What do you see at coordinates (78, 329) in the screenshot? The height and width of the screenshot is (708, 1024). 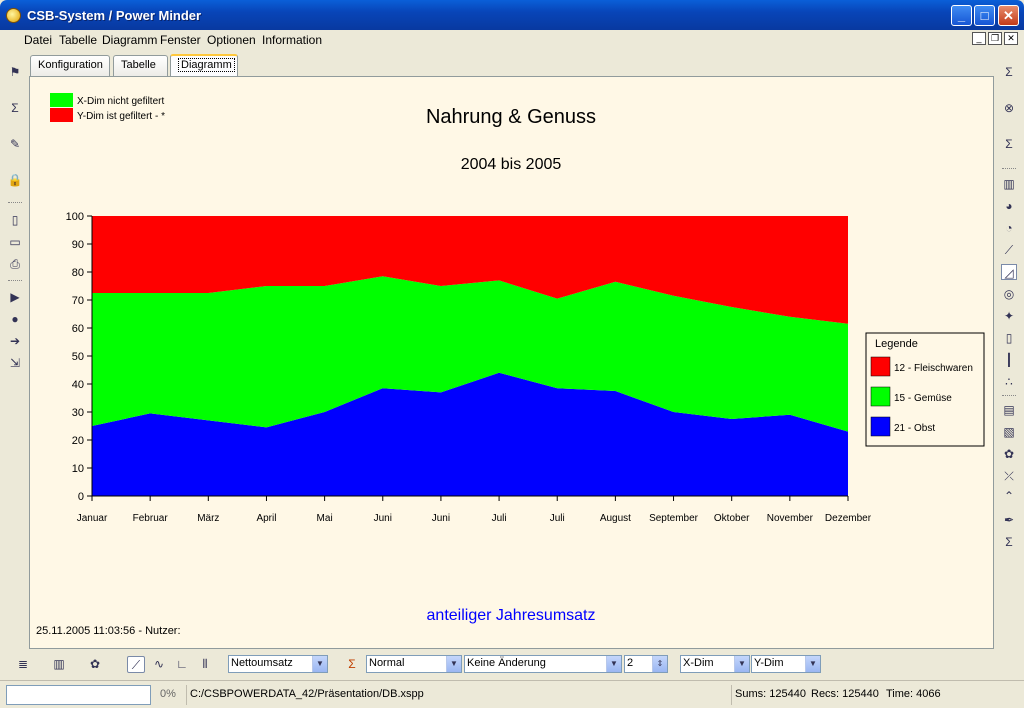 I see `y-tick-label: 60` at bounding box center [78, 329].